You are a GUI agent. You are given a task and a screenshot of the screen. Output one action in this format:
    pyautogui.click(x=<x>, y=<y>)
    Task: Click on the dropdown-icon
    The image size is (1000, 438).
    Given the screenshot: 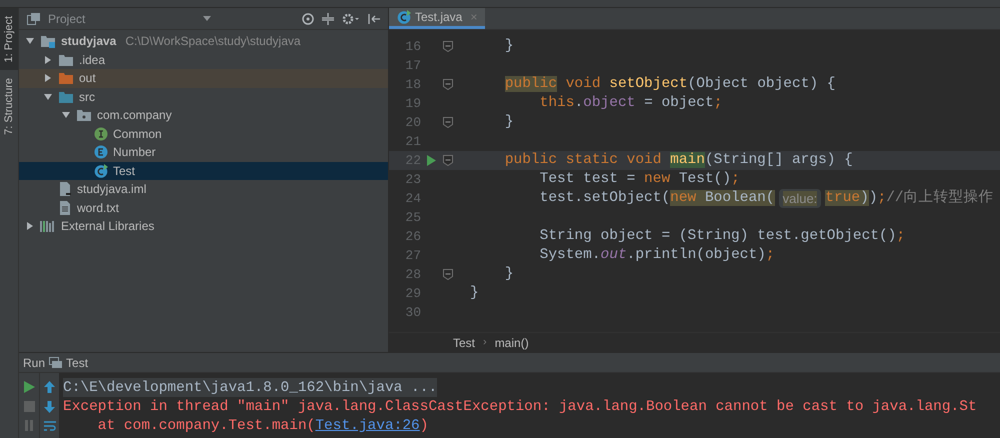 What is the action you would take?
    pyautogui.click(x=207, y=18)
    